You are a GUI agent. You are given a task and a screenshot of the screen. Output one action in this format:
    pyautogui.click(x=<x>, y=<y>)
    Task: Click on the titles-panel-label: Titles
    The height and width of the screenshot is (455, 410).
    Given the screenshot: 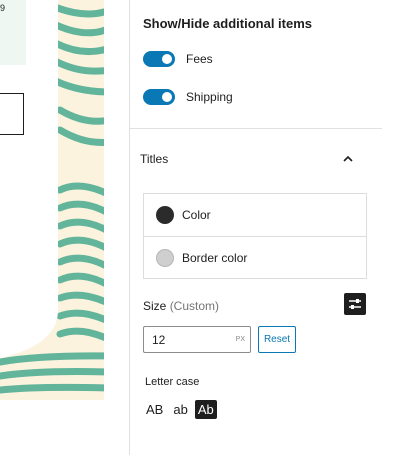 What is the action you would take?
    pyautogui.click(x=154, y=159)
    